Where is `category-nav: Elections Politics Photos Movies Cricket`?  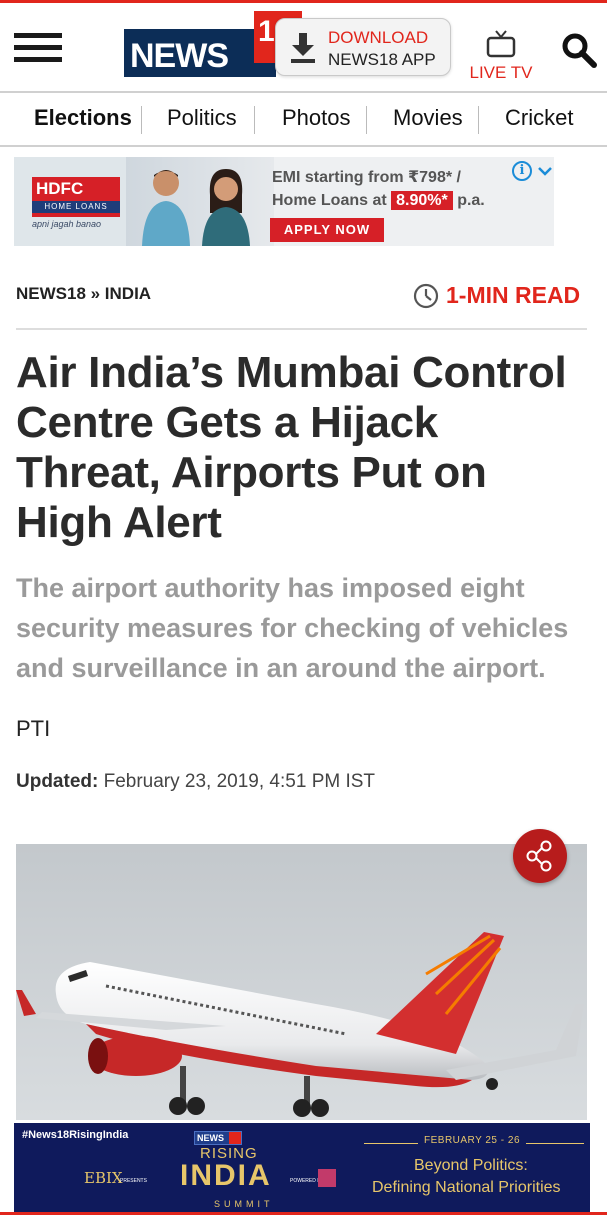
category-nav: Elections Politics Photos Movies Cricket is located at coordinates (303, 119).